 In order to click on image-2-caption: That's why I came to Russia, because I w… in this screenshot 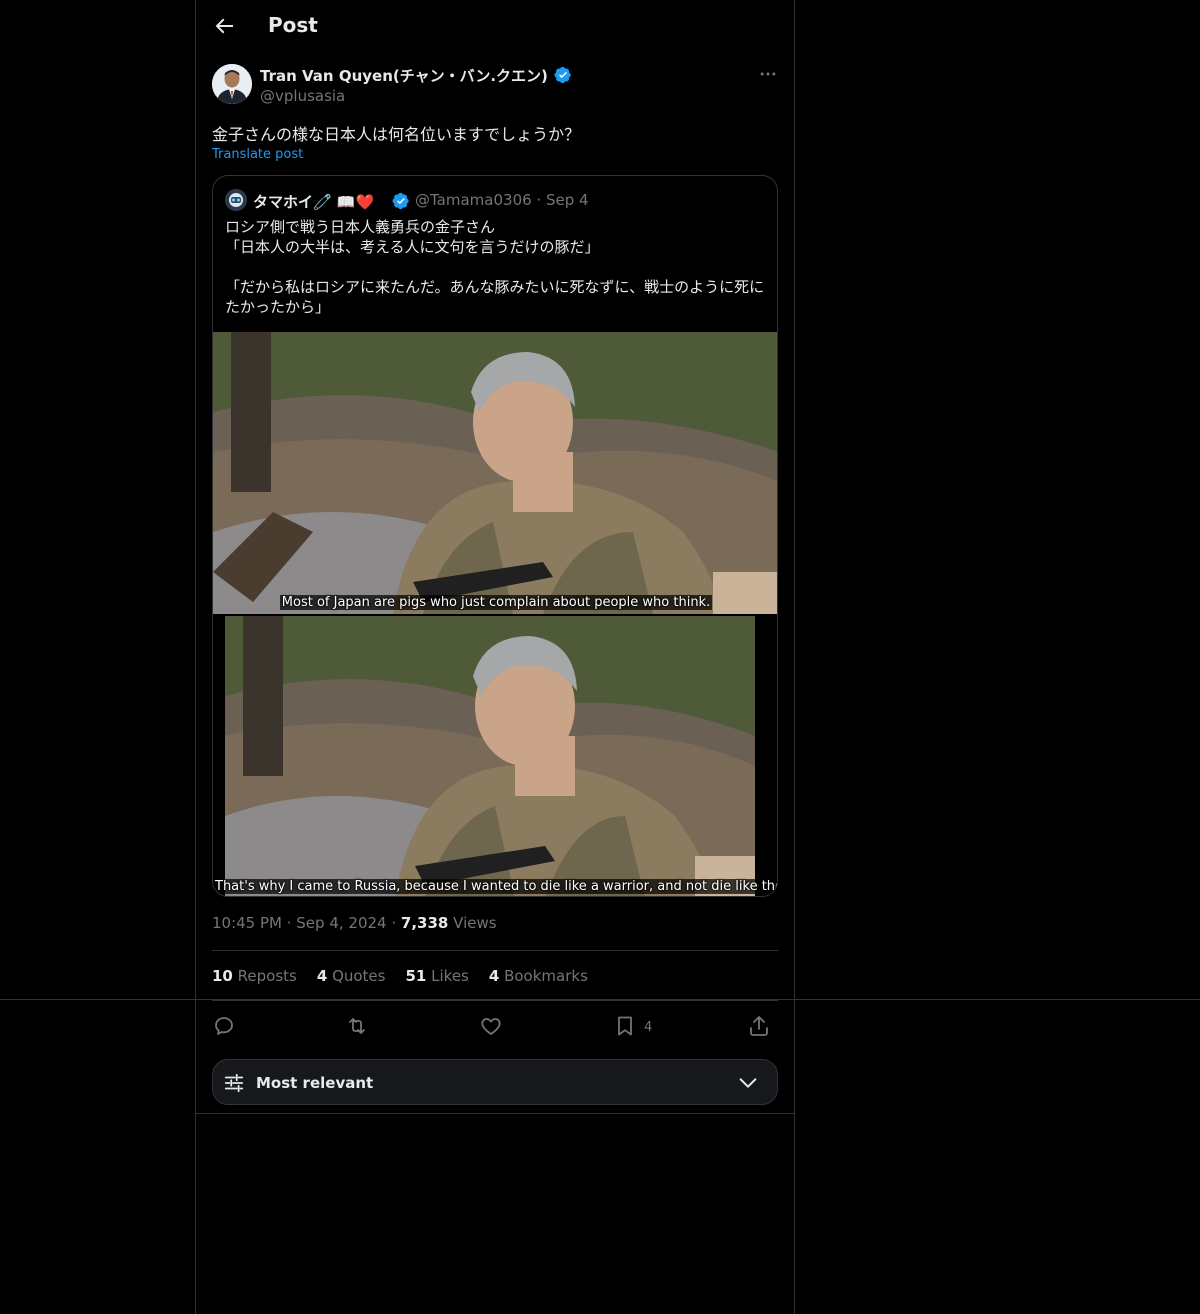, I will do `click(495, 886)`.